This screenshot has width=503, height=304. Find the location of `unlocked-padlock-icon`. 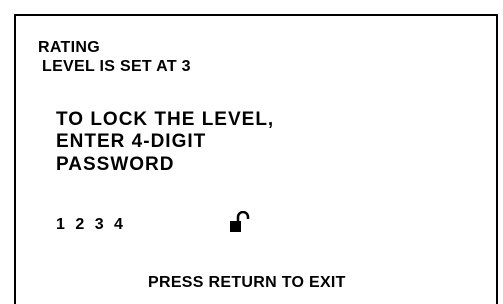

unlocked-padlock-icon is located at coordinates (240, 221).